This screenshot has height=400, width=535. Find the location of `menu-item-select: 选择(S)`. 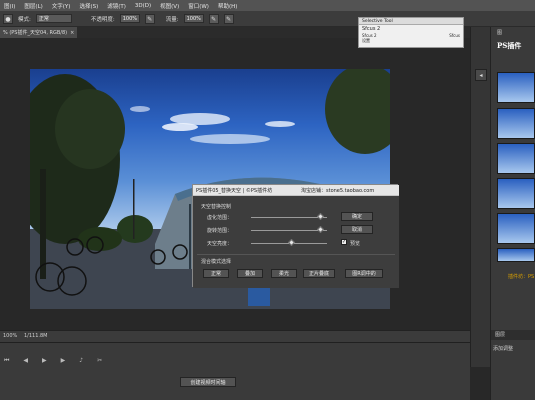

menu-item-select: 选择(S) is located at coordinates (88, 6).